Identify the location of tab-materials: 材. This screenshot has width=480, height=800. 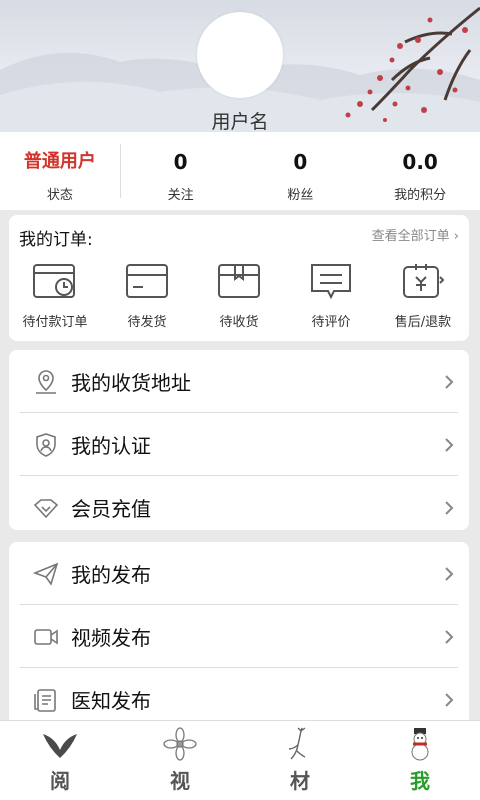
(300, 760).